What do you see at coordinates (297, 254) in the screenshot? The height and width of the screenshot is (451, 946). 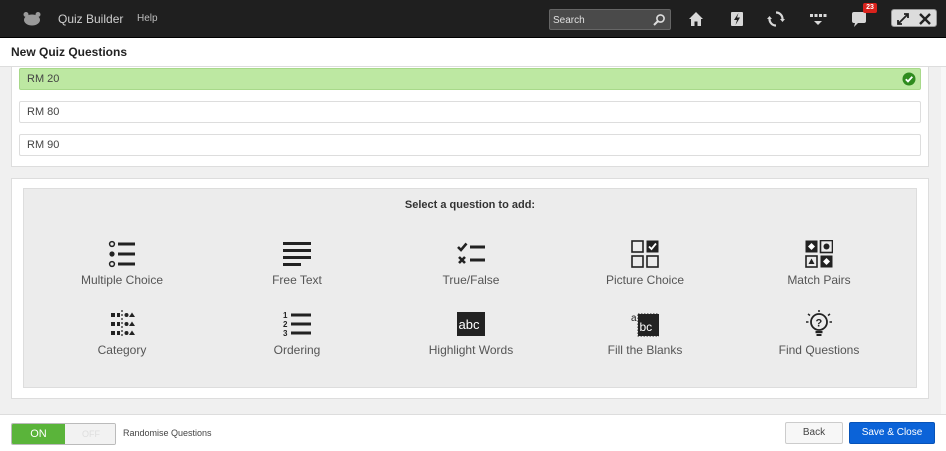 I see `free-text-icon` at bounding box center [297, 254].